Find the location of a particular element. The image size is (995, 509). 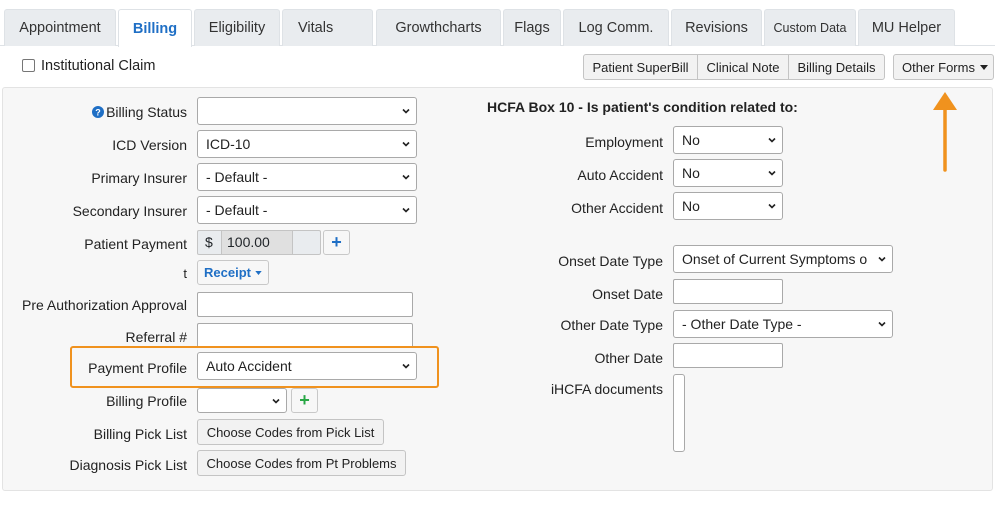

onset-date-type-label: Onset Date Type is located at coordinates (610, 261).